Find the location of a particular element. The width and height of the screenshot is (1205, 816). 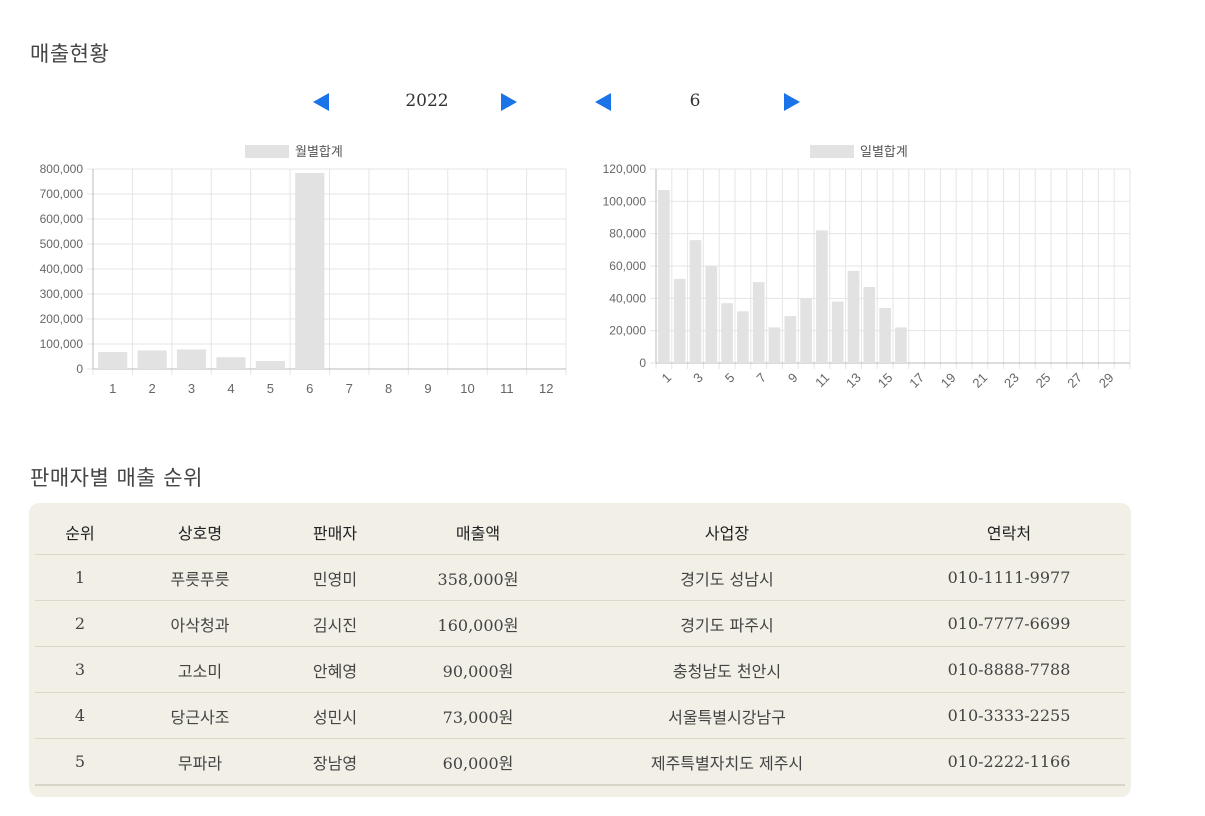

header-contact: 연락처 is located at coordinates (1009, 532).